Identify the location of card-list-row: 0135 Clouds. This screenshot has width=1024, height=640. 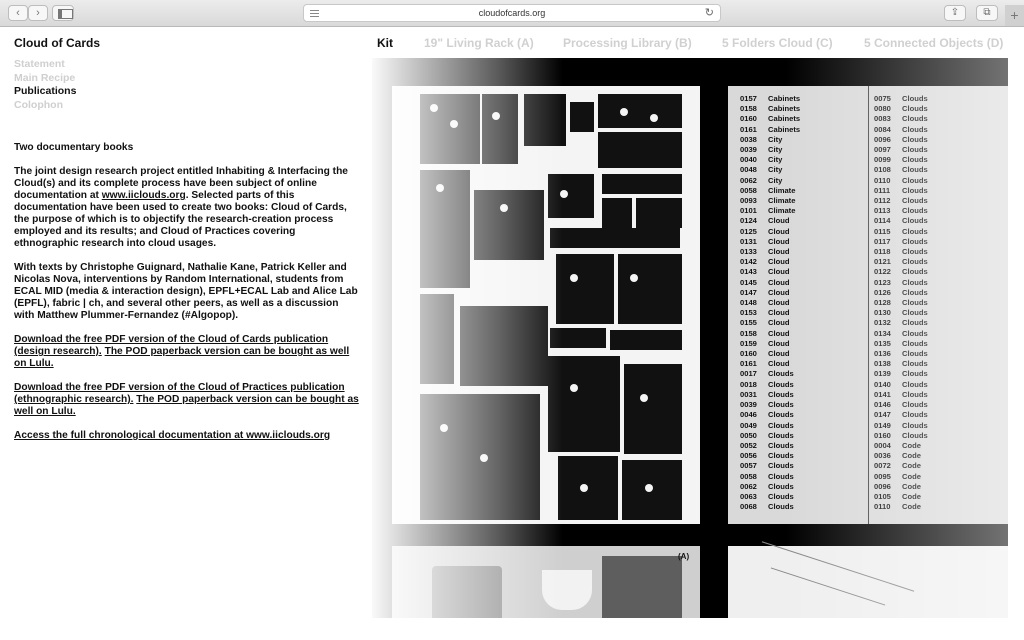
(901, 344).